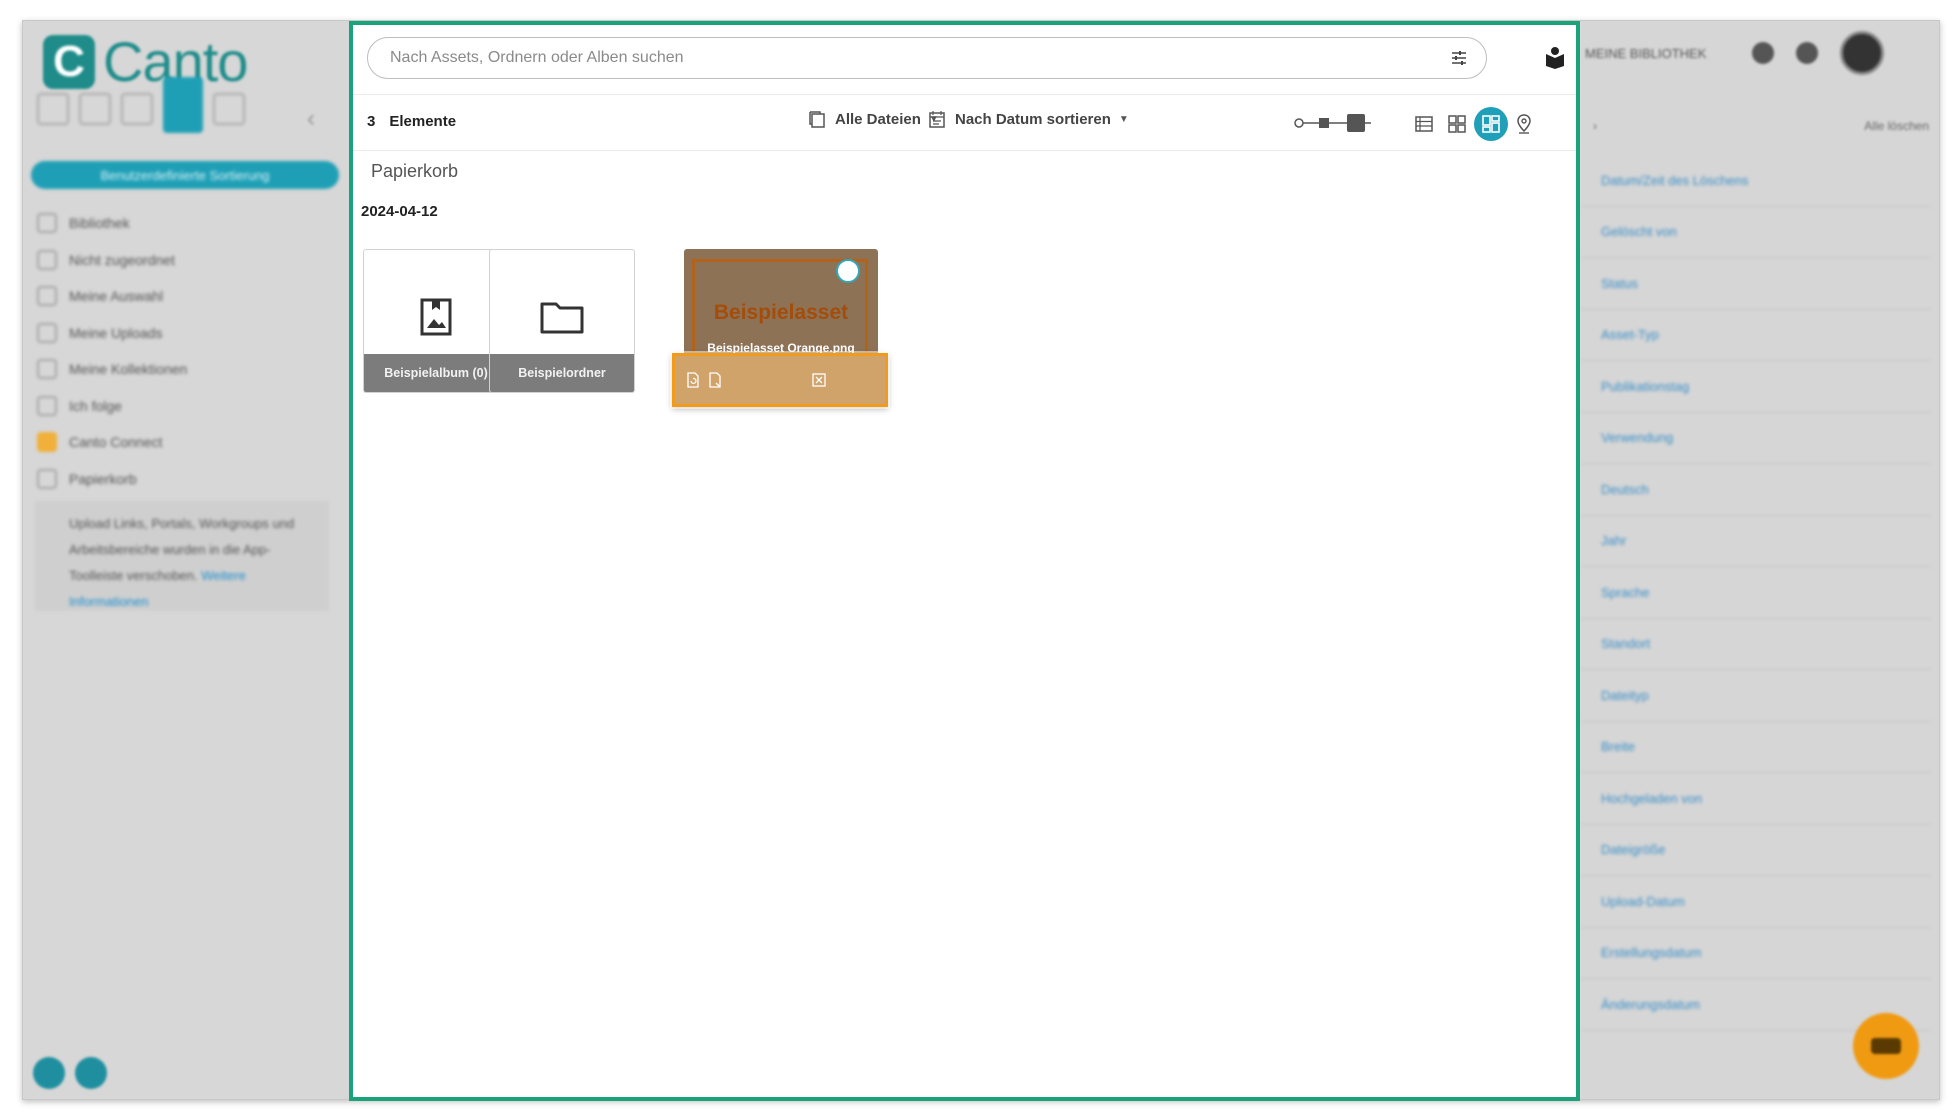  I want to click on filter-item: Datum/Zeit des Löschens, so click(1756, 181).